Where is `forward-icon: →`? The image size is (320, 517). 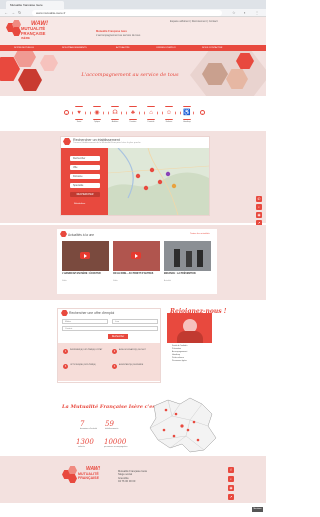 forward-icon: → is located at coordinates (13, 13).